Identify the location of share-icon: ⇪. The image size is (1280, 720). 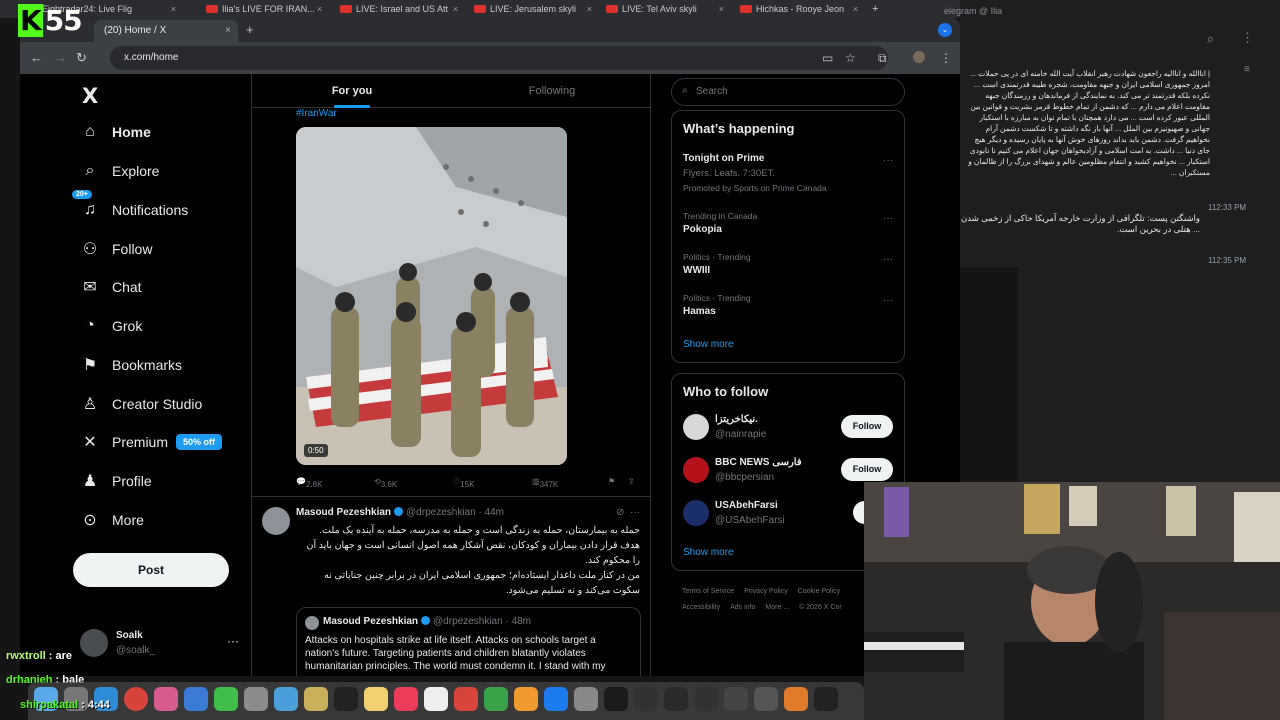
(631, 481).